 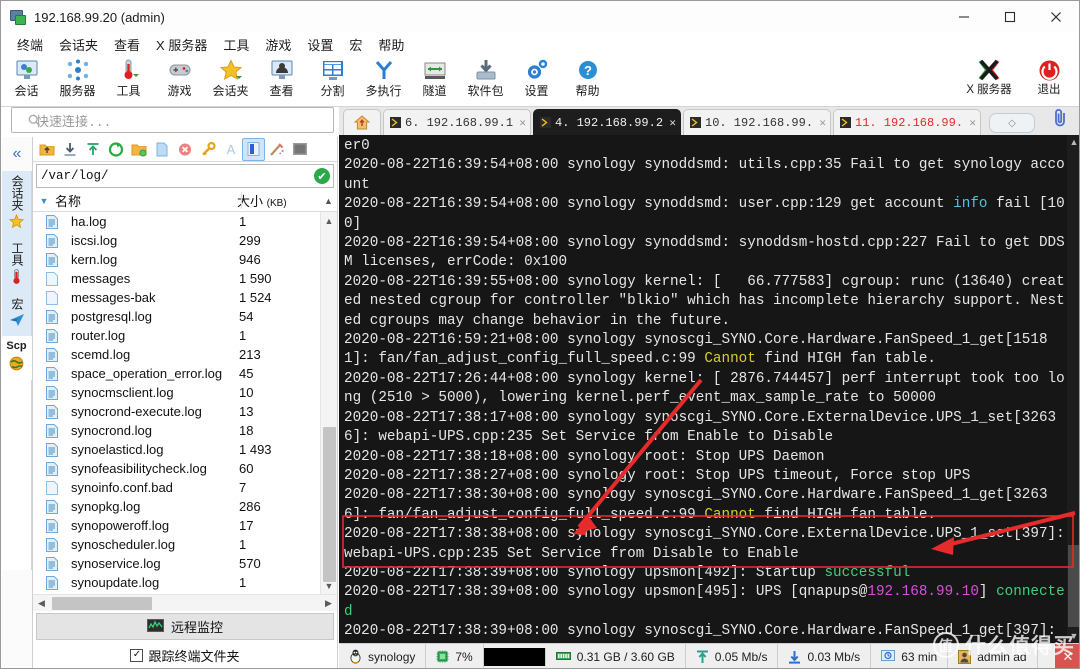 What do you see at coordinates (185, 593) in the screenshot?
I see `file-row: syslog.log17` at bounding box center [185, 593].